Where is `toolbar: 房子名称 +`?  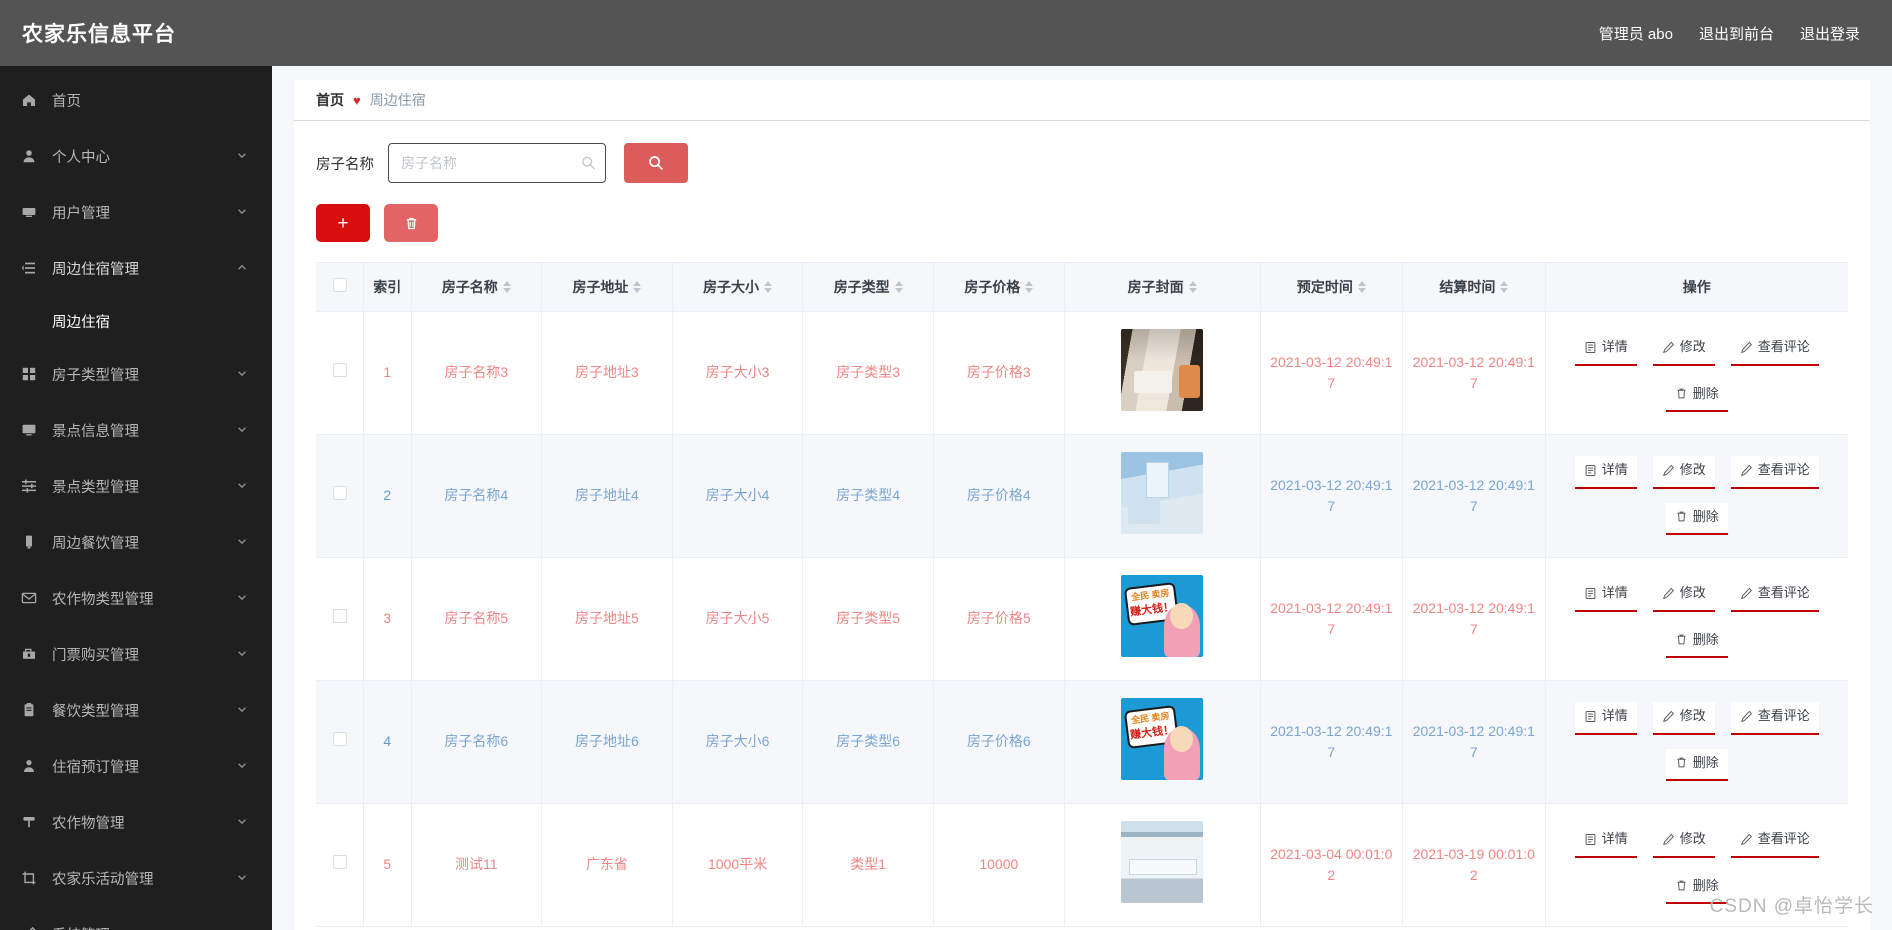 toolbar: 房子名称 + is located at coordinates (1082, 181).